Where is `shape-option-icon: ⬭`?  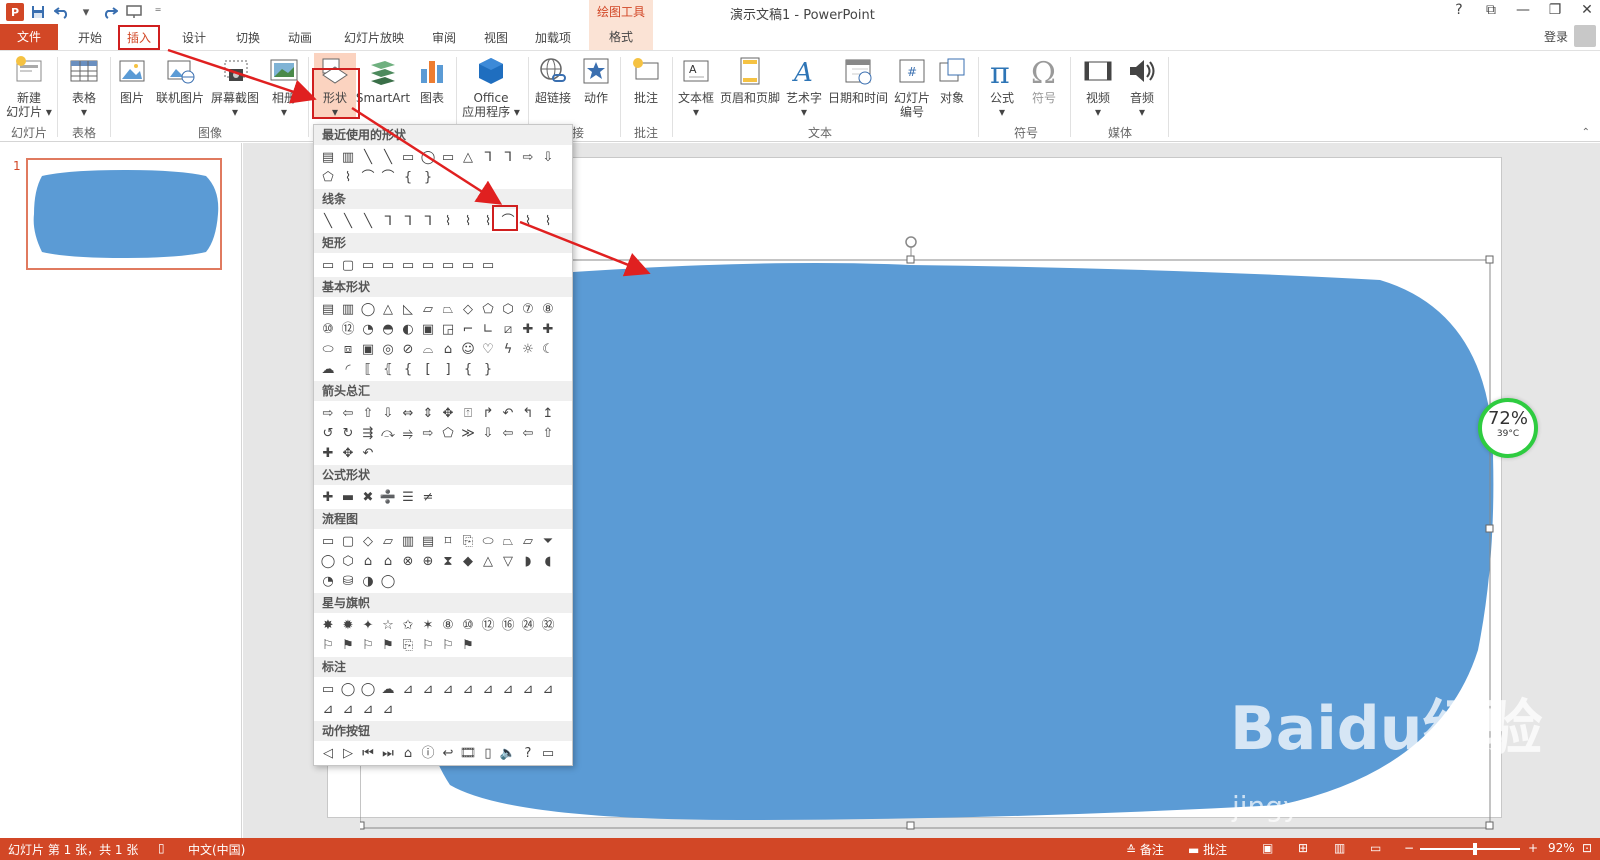
shape-option-icon: ⬭ is located at coordinates (488, 541).